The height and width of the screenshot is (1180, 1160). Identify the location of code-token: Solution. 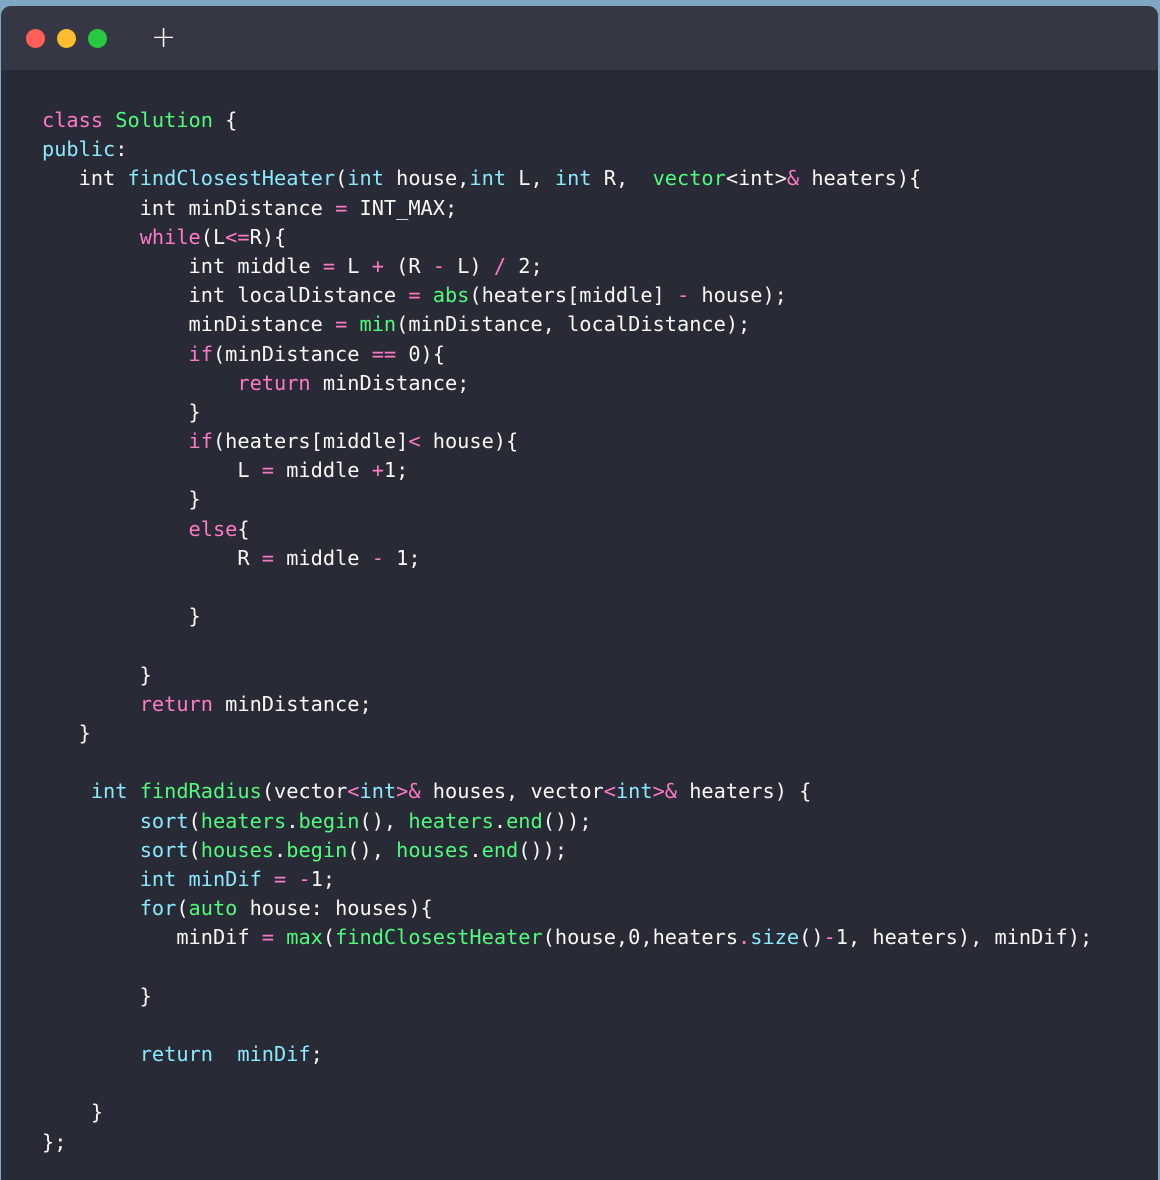
(164, 120).